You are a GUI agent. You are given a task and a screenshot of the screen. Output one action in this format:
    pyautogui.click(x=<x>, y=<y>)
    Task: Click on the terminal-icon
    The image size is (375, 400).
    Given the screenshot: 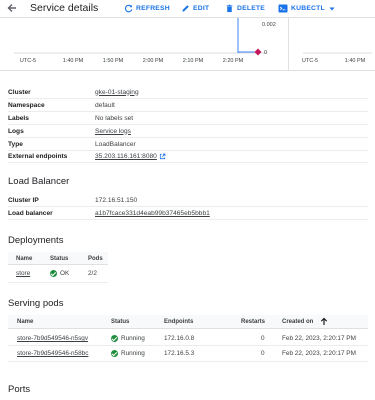 What is the action you would take?
    pyautogui.click(x=283, y=8)
    